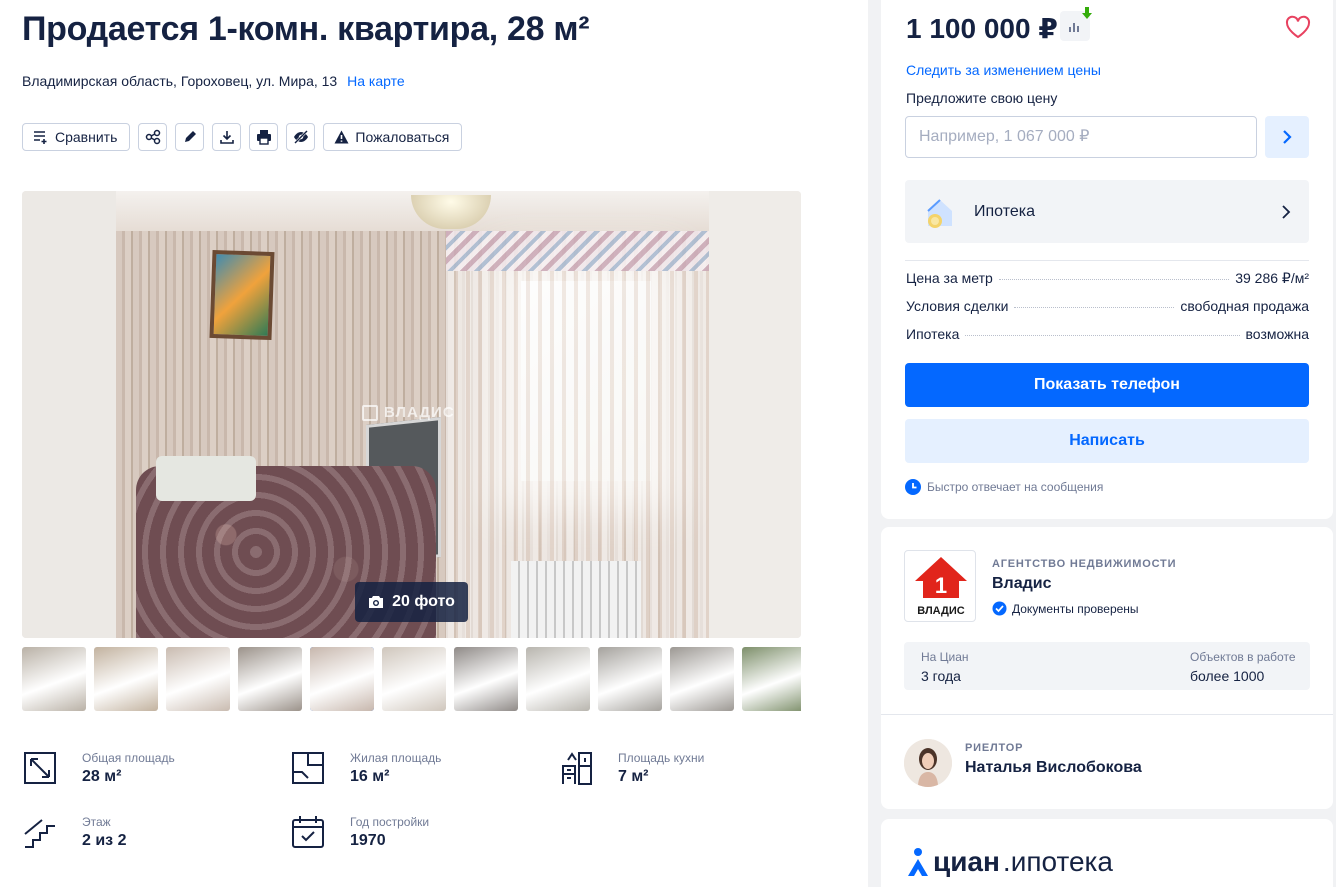 This screenshot has width=1336, height=887. I want to click on print-button, so click(264, 137).